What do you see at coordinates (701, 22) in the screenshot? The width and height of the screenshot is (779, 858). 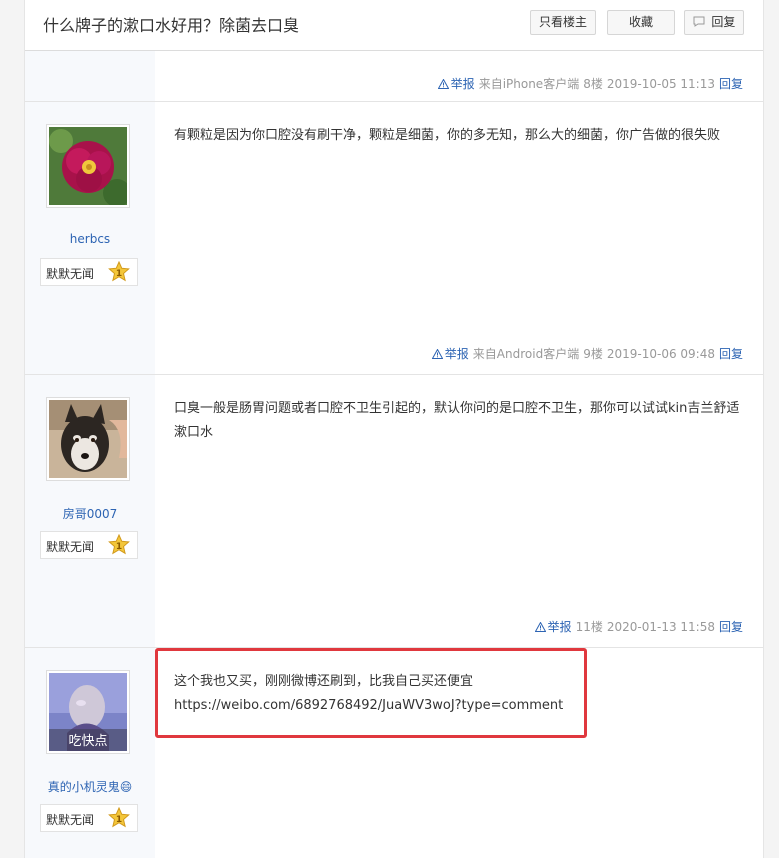 I see `comment-icon` at bounding box center [701, 22].